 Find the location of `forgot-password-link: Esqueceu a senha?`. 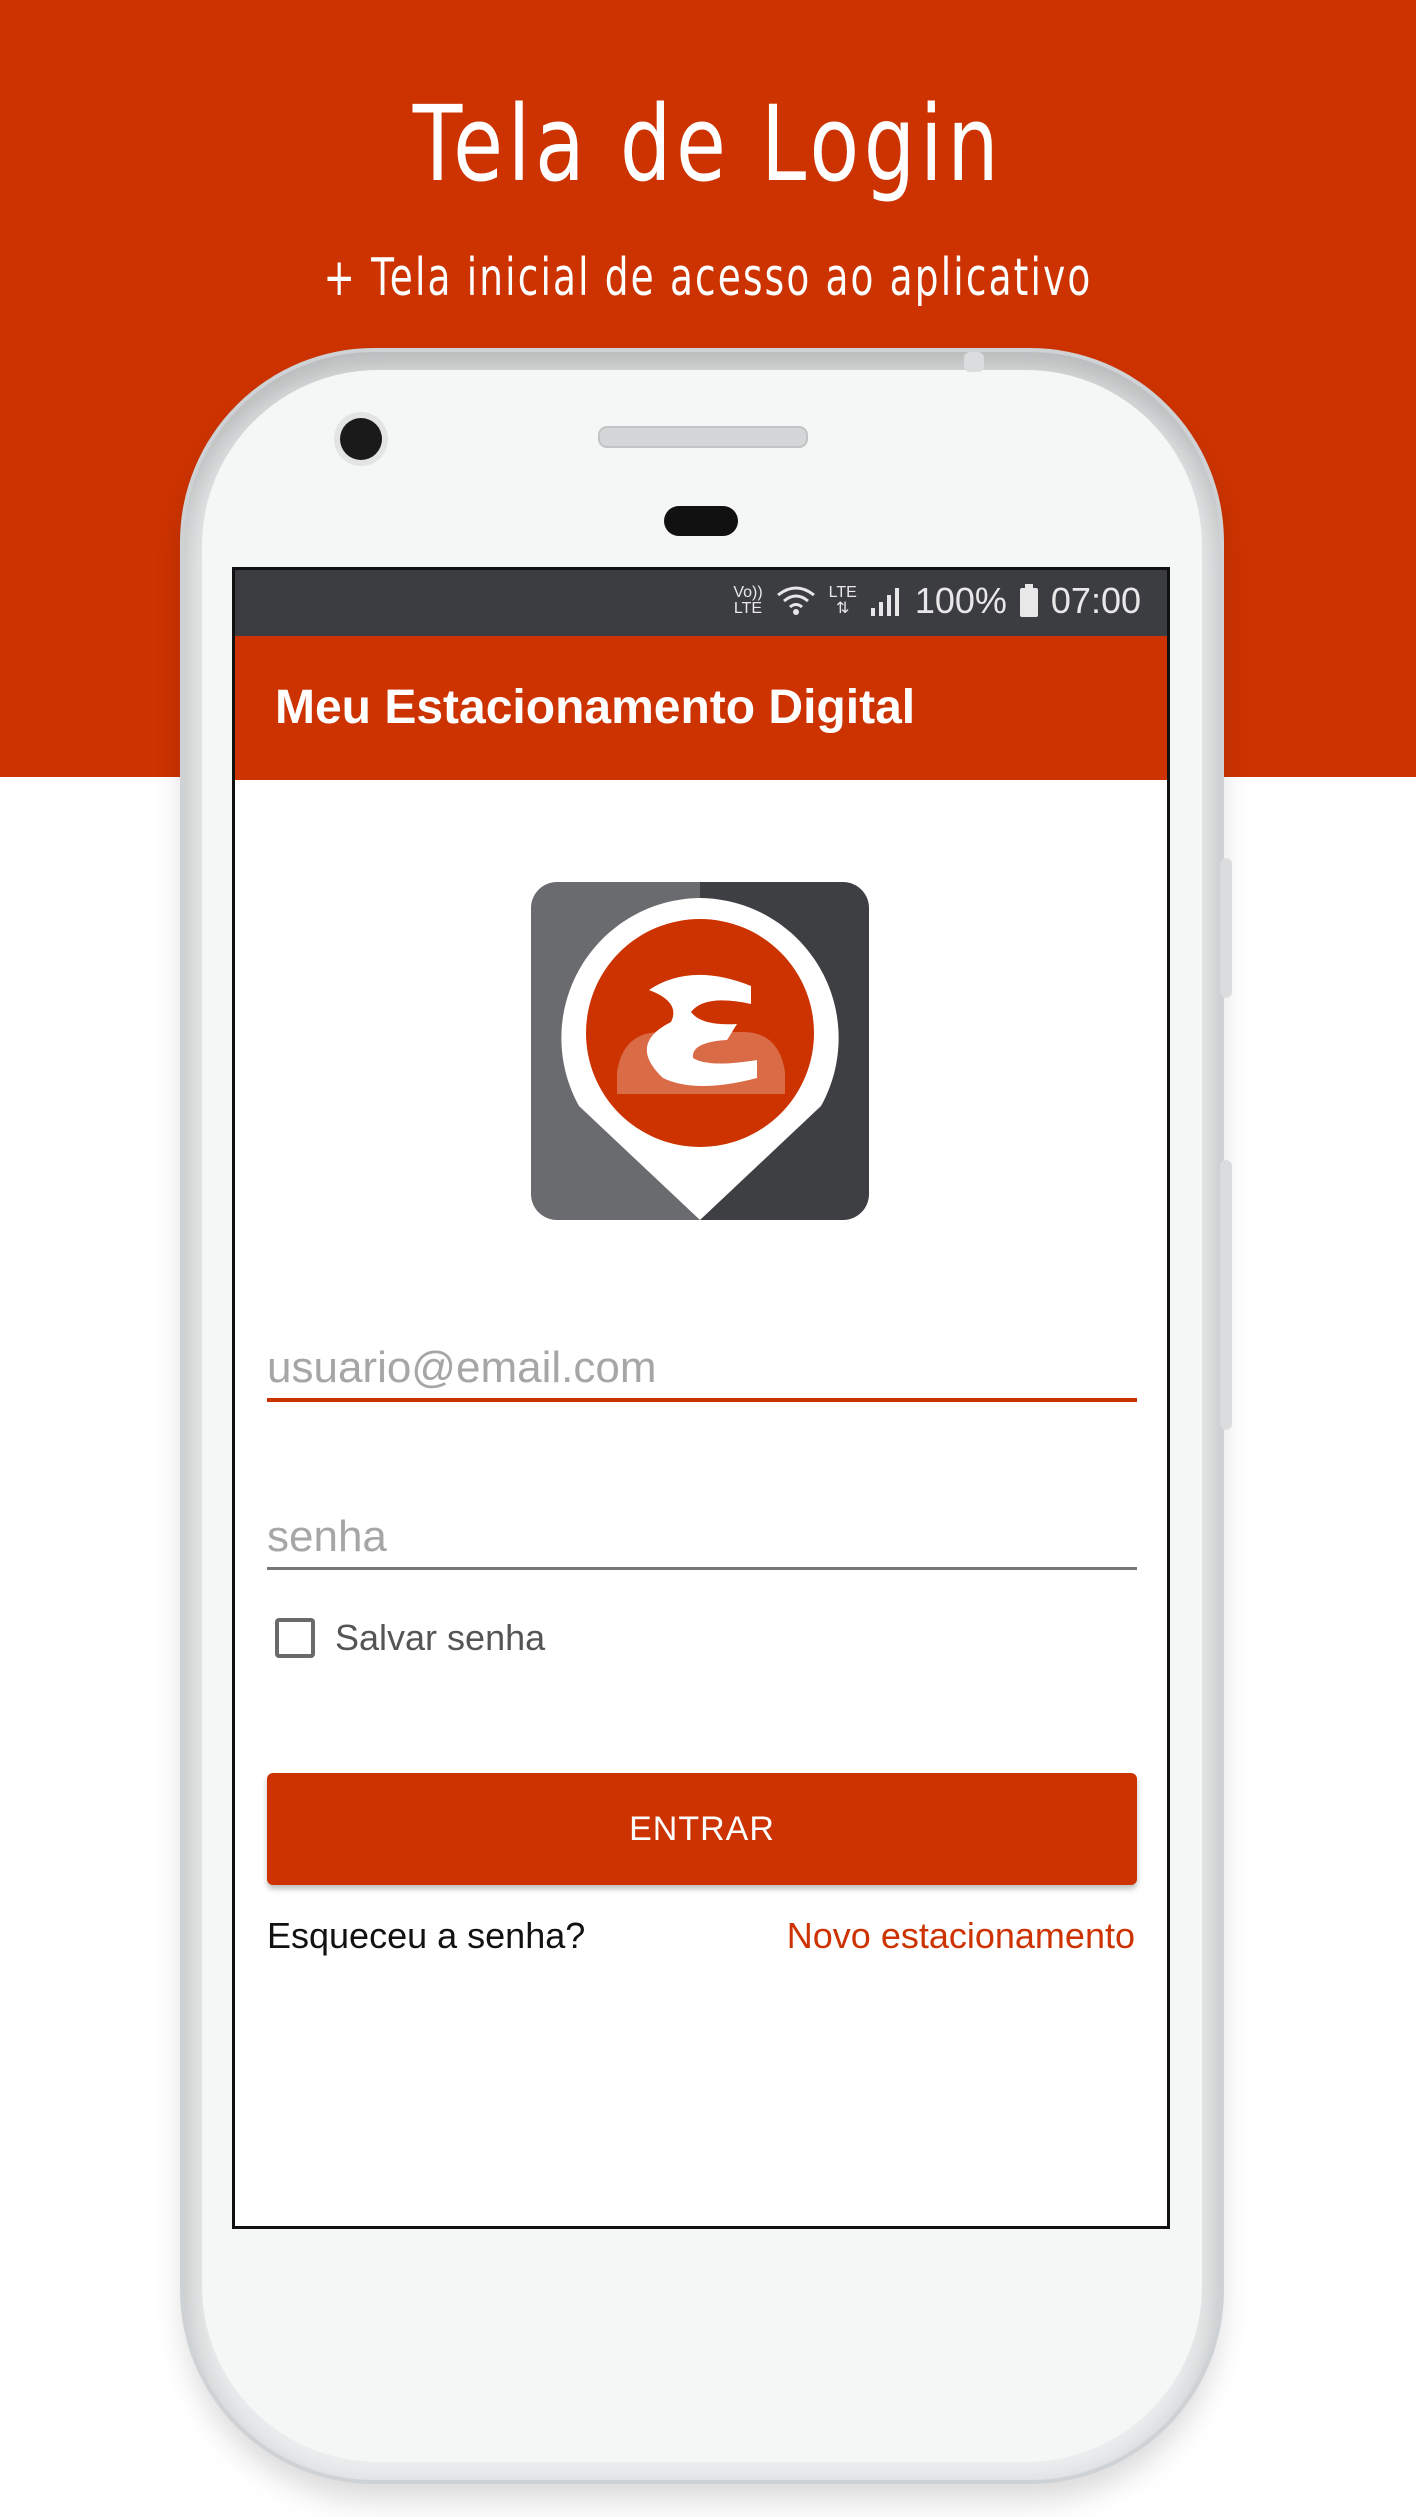

forgot-password-link: Esqueceu a senha? is located at coordinates (426, 1936).